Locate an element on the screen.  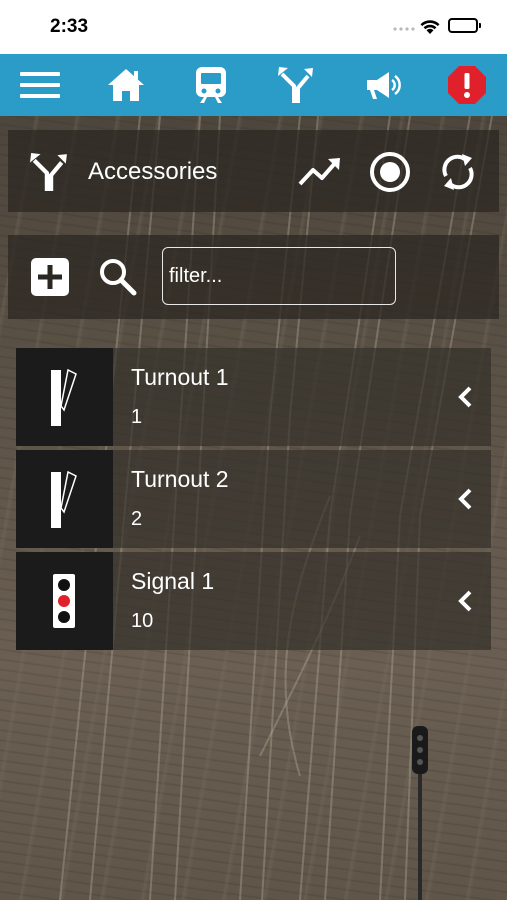
add-accessory-button is located at coordinates (50, 279).